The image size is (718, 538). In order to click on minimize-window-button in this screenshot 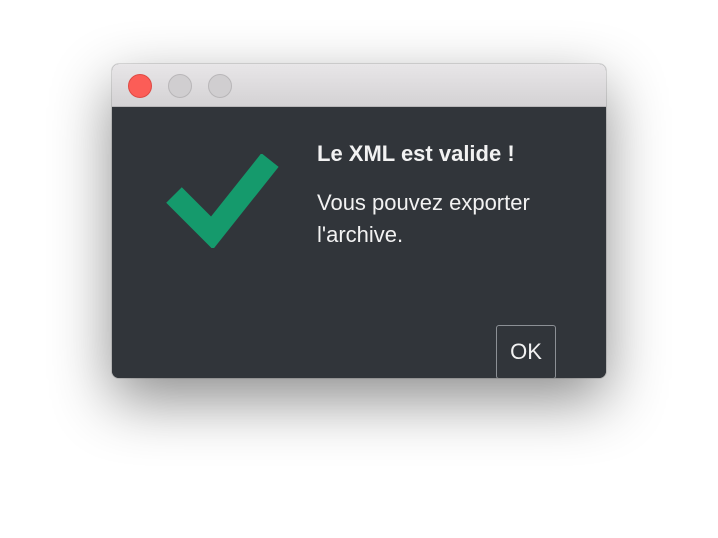, I will do `click(180, 86)`.